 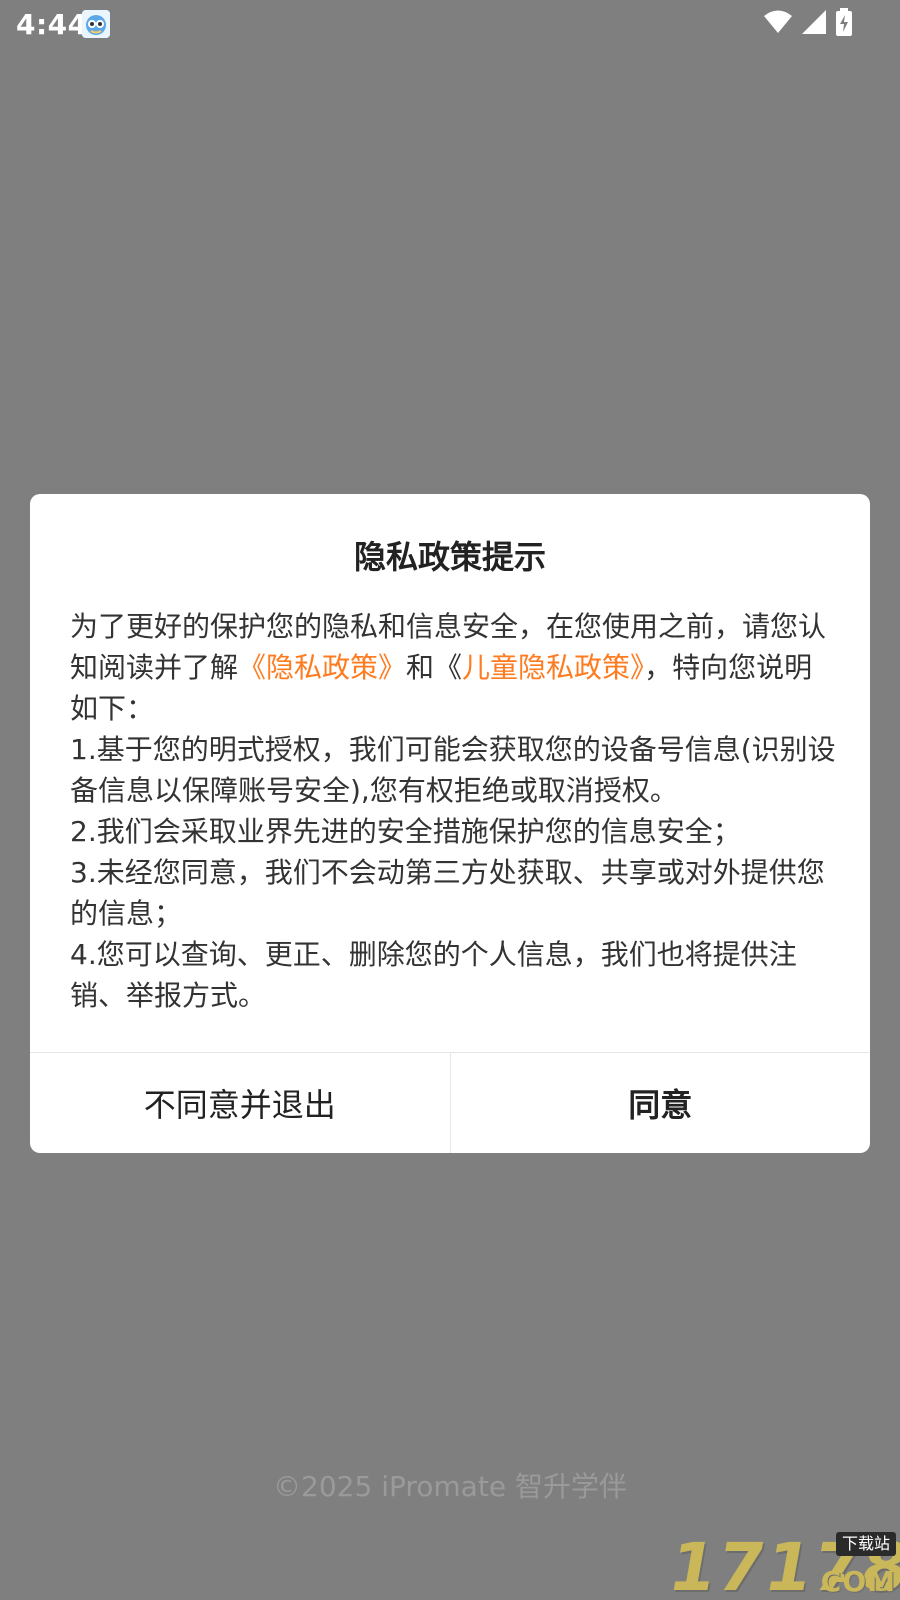 I want to click on status-time: 4:44, so click(x=52, y=24).